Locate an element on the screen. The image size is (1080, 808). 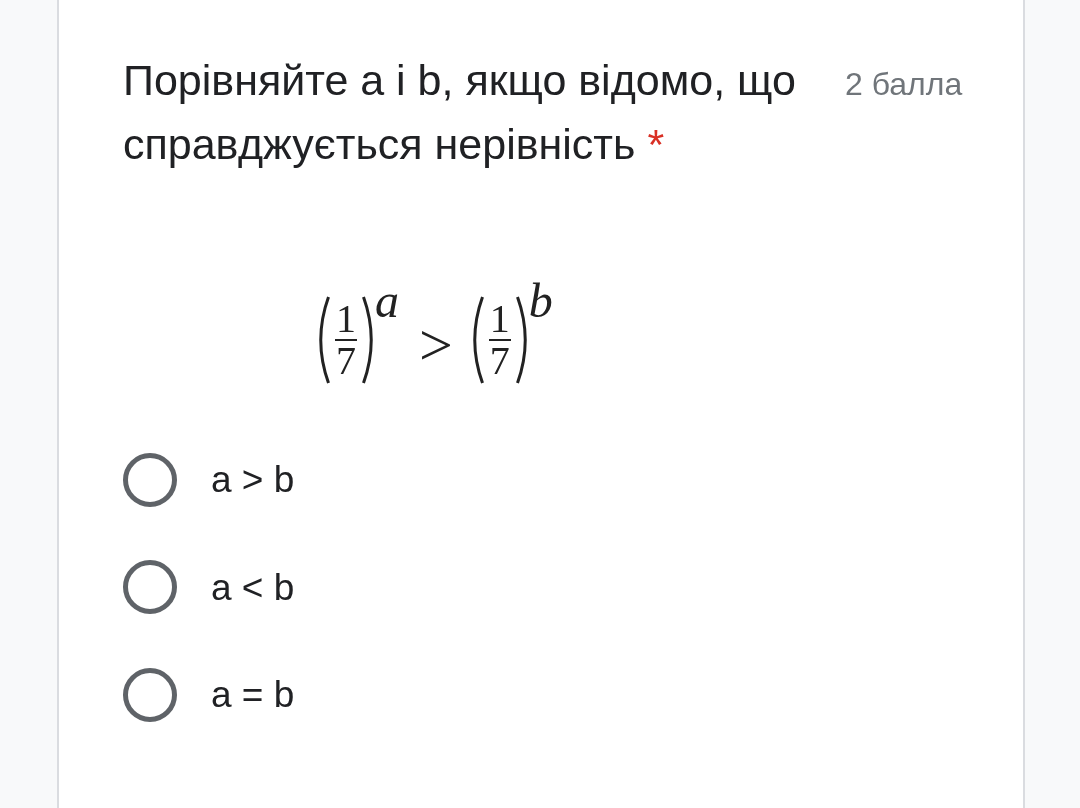
exponent: b is located at coordinates (540, 301).